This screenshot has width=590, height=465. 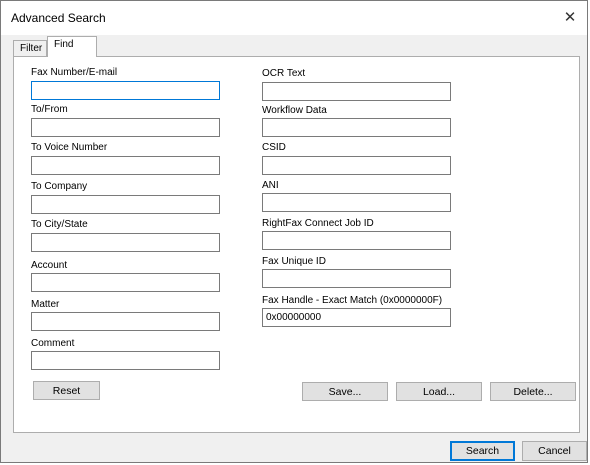 I want to click on tab-find: Find, so click(x=72, y=46).